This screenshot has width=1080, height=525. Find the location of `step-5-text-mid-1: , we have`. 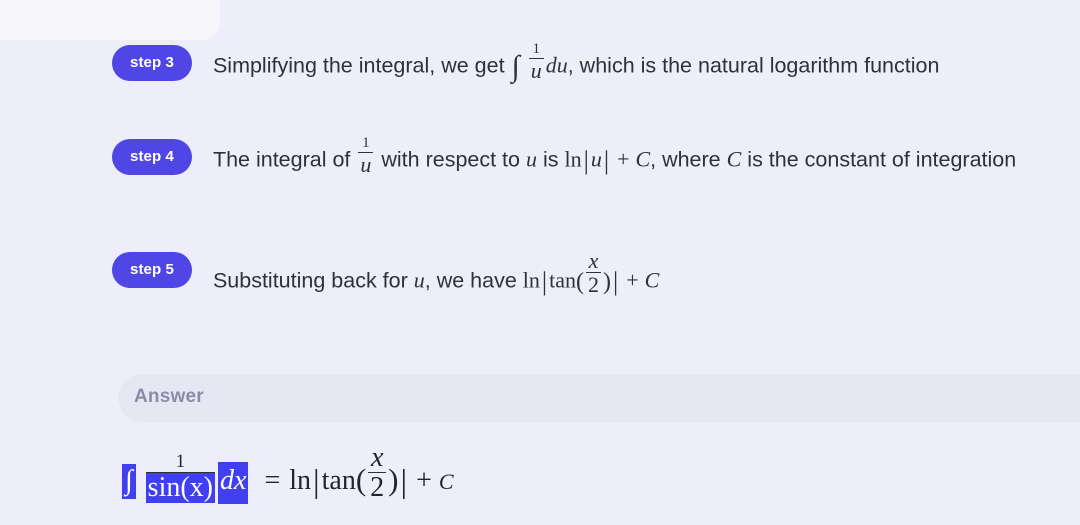

step-5-text-mid-1: , we have is located at coordinates (470, 280).